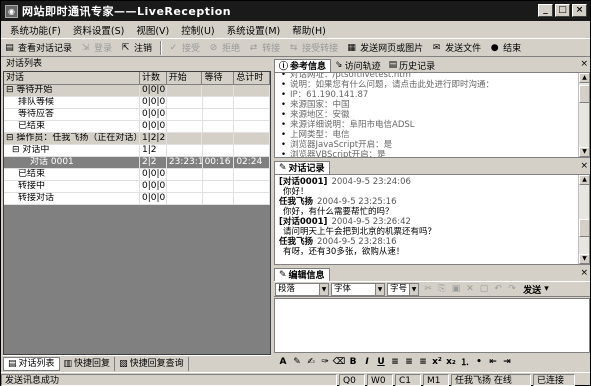  Describe the element at coordinates (432, 325) in the screenshot. I see `message-input` at that location.